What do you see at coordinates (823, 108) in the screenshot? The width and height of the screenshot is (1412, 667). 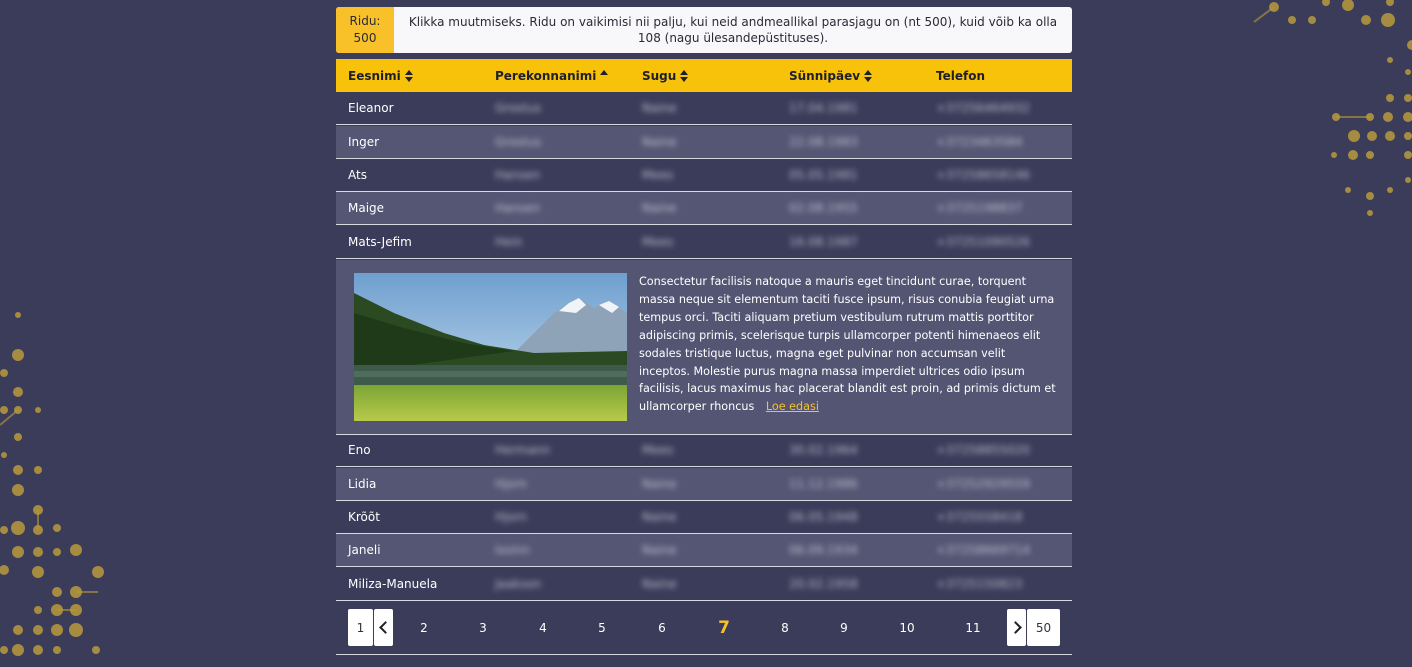 I see `cell-birthday: 17.04.1981` at bounding box center [823, 108].